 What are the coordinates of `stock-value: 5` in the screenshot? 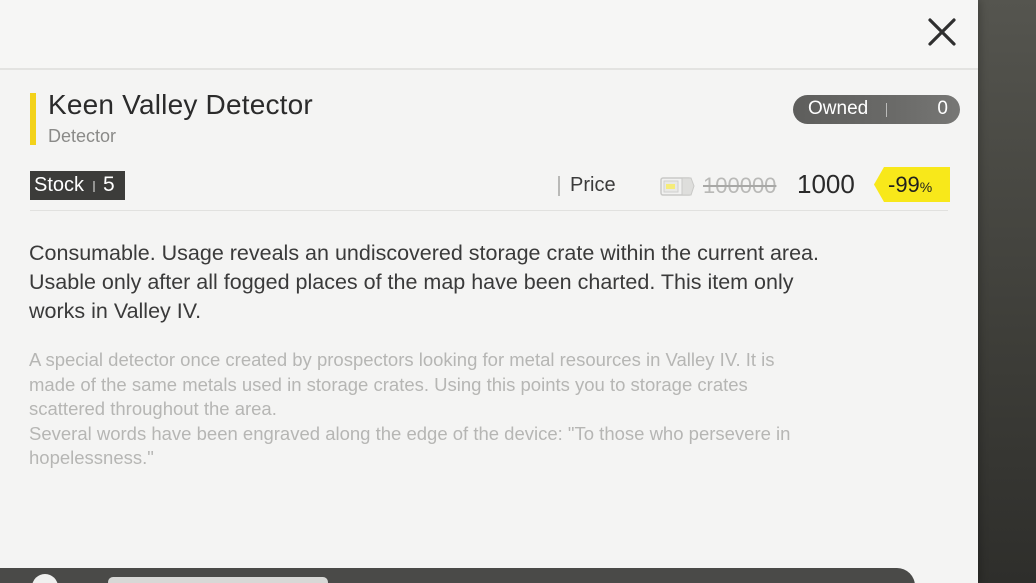 It's located at (109, 184).